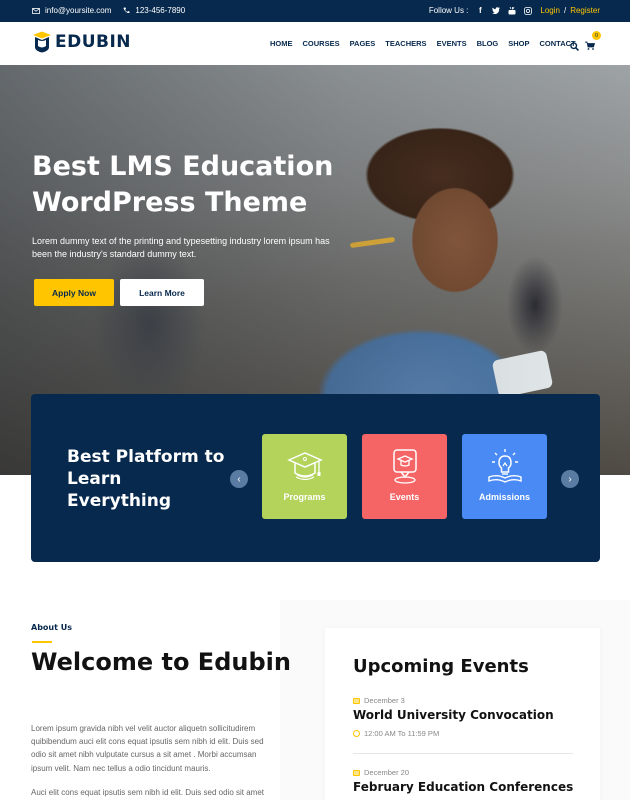 This screenshot has height=800, width=630. Describe the element at coordinates (74, 292) in the screenshot. I see `apply-now-button: Apply Now` at that location.